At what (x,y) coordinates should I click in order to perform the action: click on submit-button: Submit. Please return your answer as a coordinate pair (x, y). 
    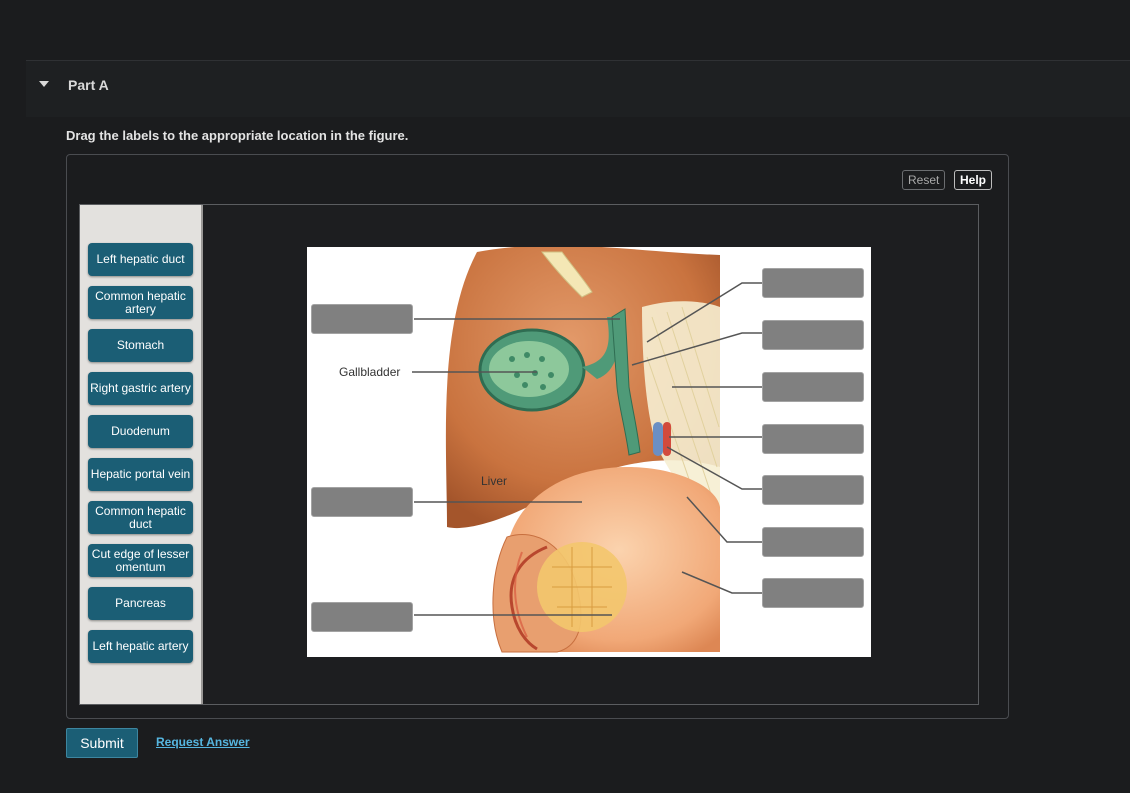
    Looking at the image, I should click on (102, 743).